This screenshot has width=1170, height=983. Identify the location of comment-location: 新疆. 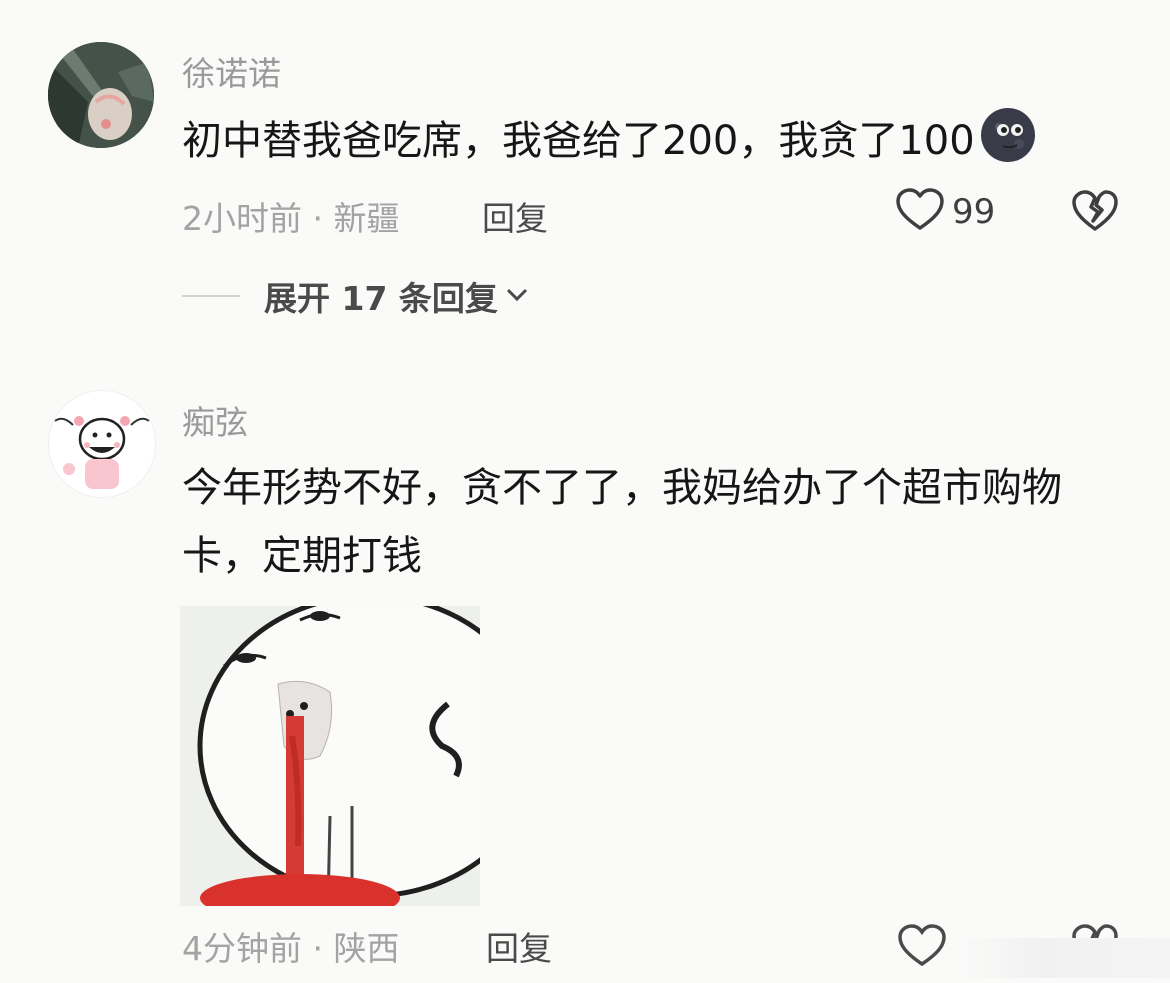
(366, 218).